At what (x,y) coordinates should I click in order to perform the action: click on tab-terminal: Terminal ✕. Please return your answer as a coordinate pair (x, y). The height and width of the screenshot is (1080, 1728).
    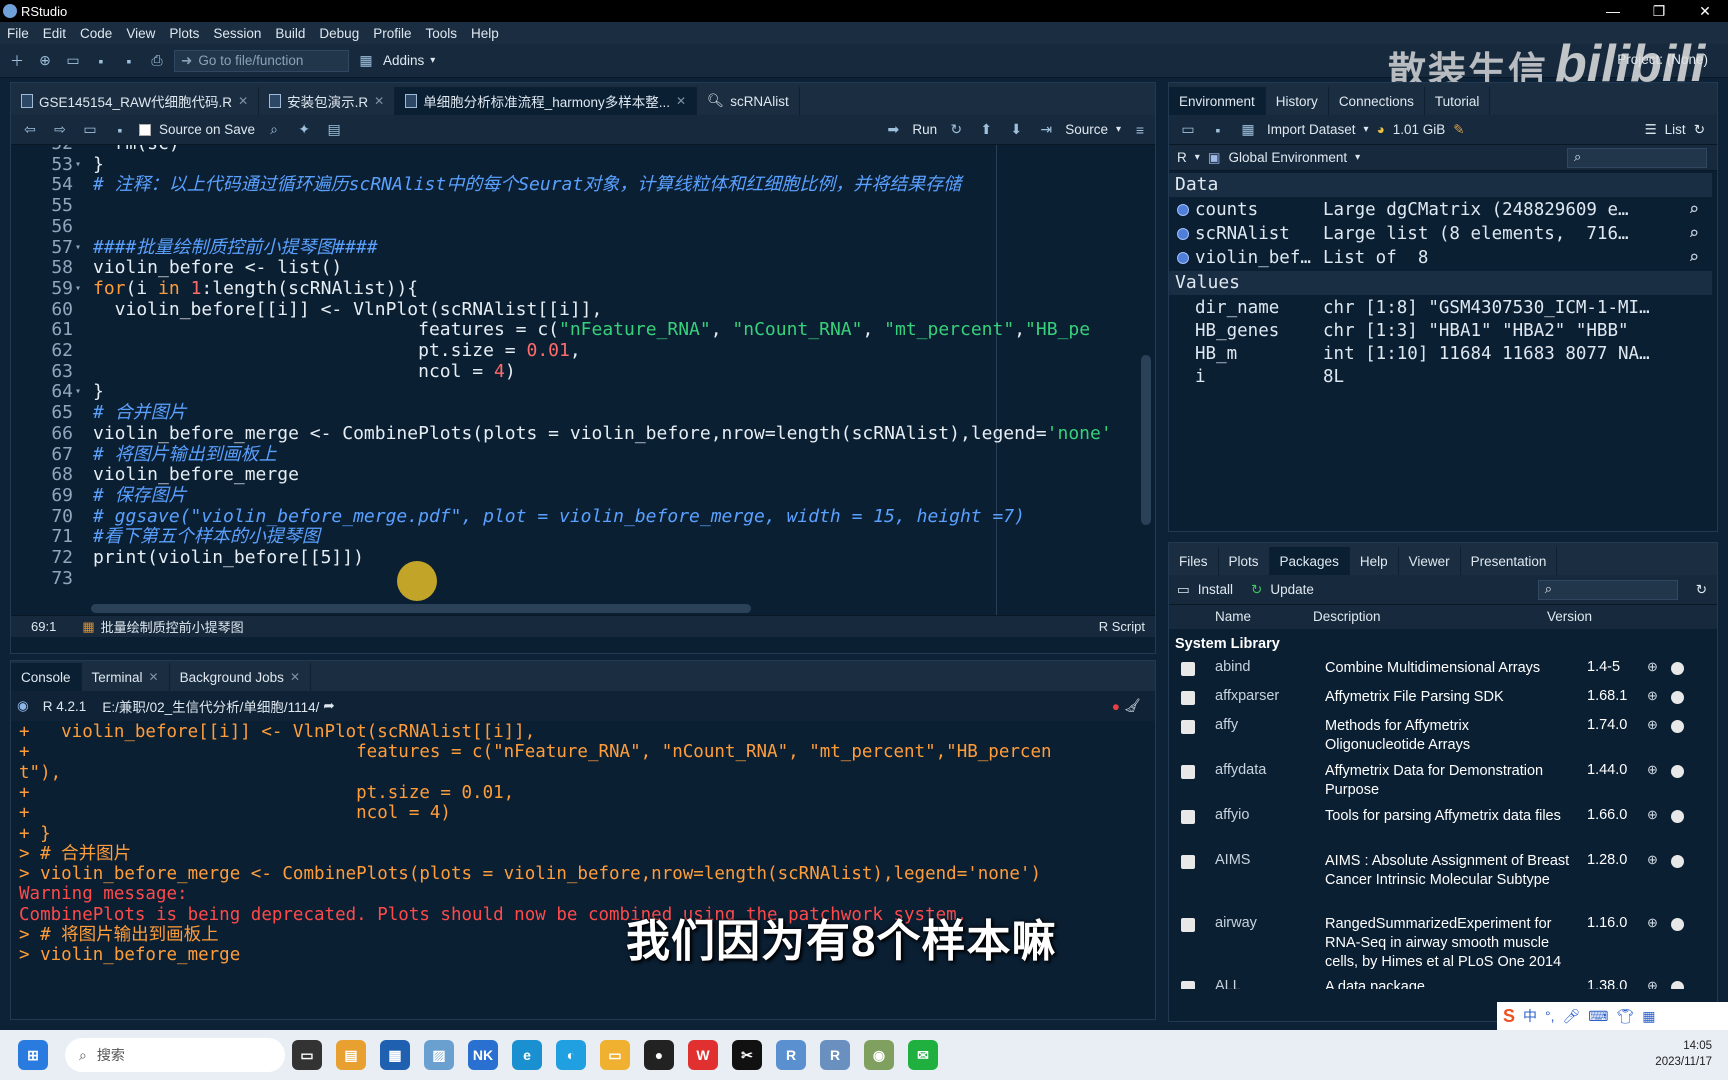
    Looking at the image, I should click on (126, 677).